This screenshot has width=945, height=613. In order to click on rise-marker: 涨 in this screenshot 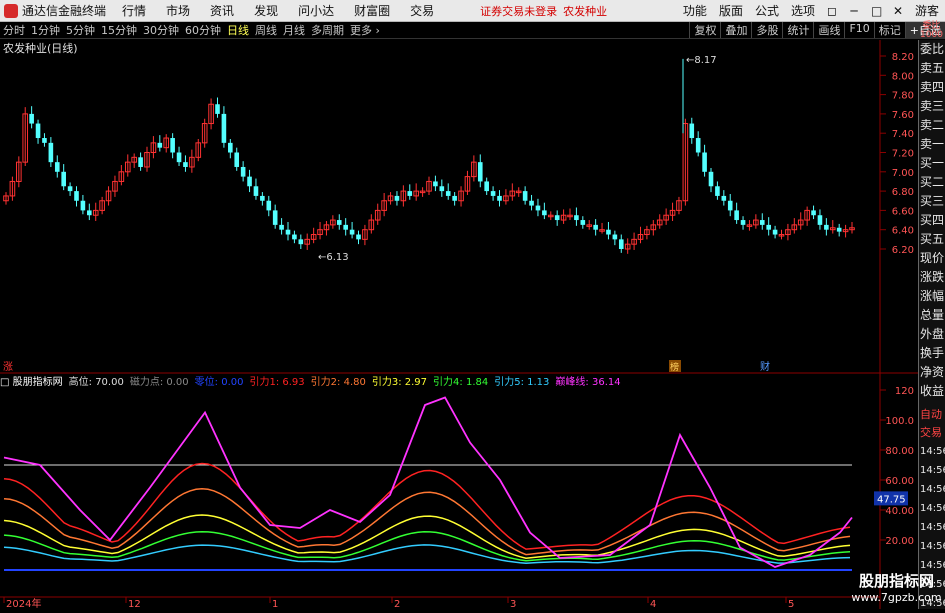, I will do `click(8, 367)`.